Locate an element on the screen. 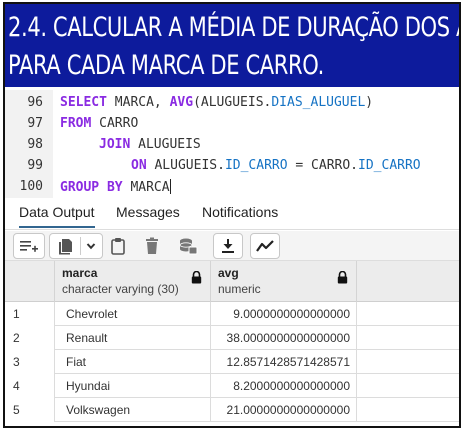 This screenshot has width=465, height=432. table-row: 3 Fiat 12.8571428571428571 is located at coordinates (232, 362).